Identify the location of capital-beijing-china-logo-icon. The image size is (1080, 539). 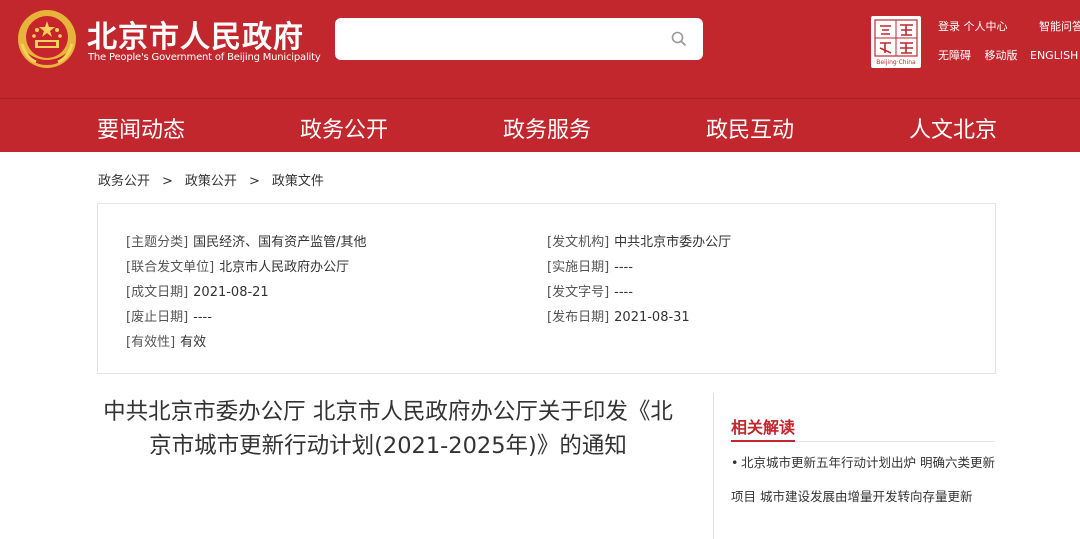
(896, 38).